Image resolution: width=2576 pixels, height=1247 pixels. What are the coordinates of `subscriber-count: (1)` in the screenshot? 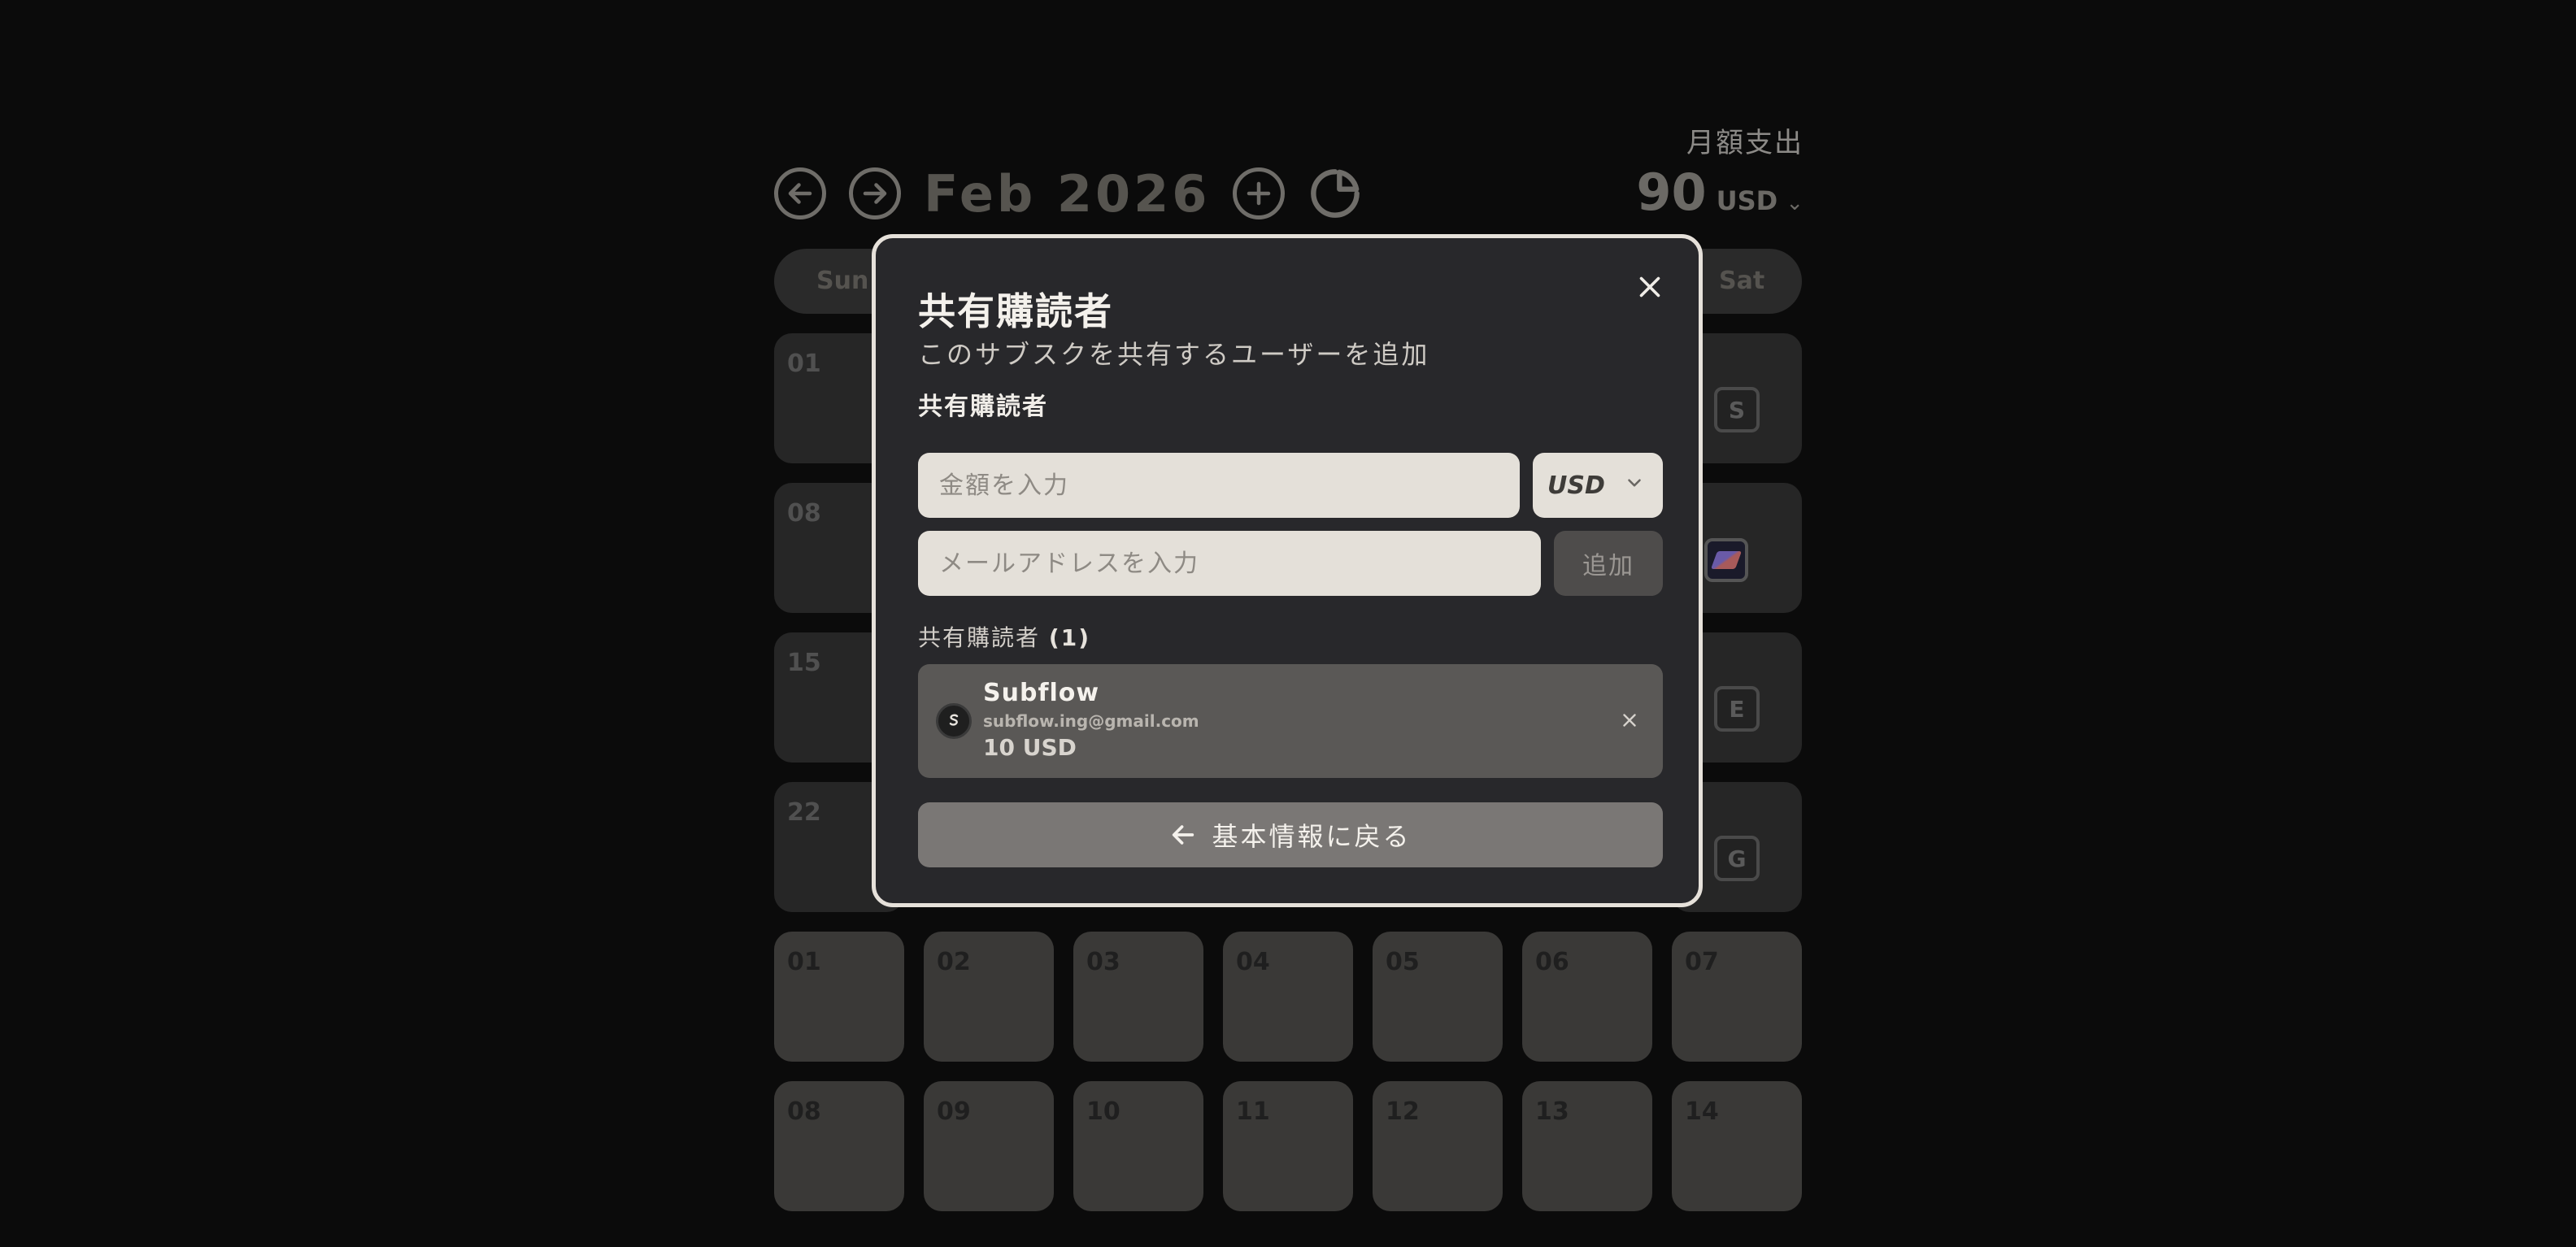 It's located at (1069, 637).